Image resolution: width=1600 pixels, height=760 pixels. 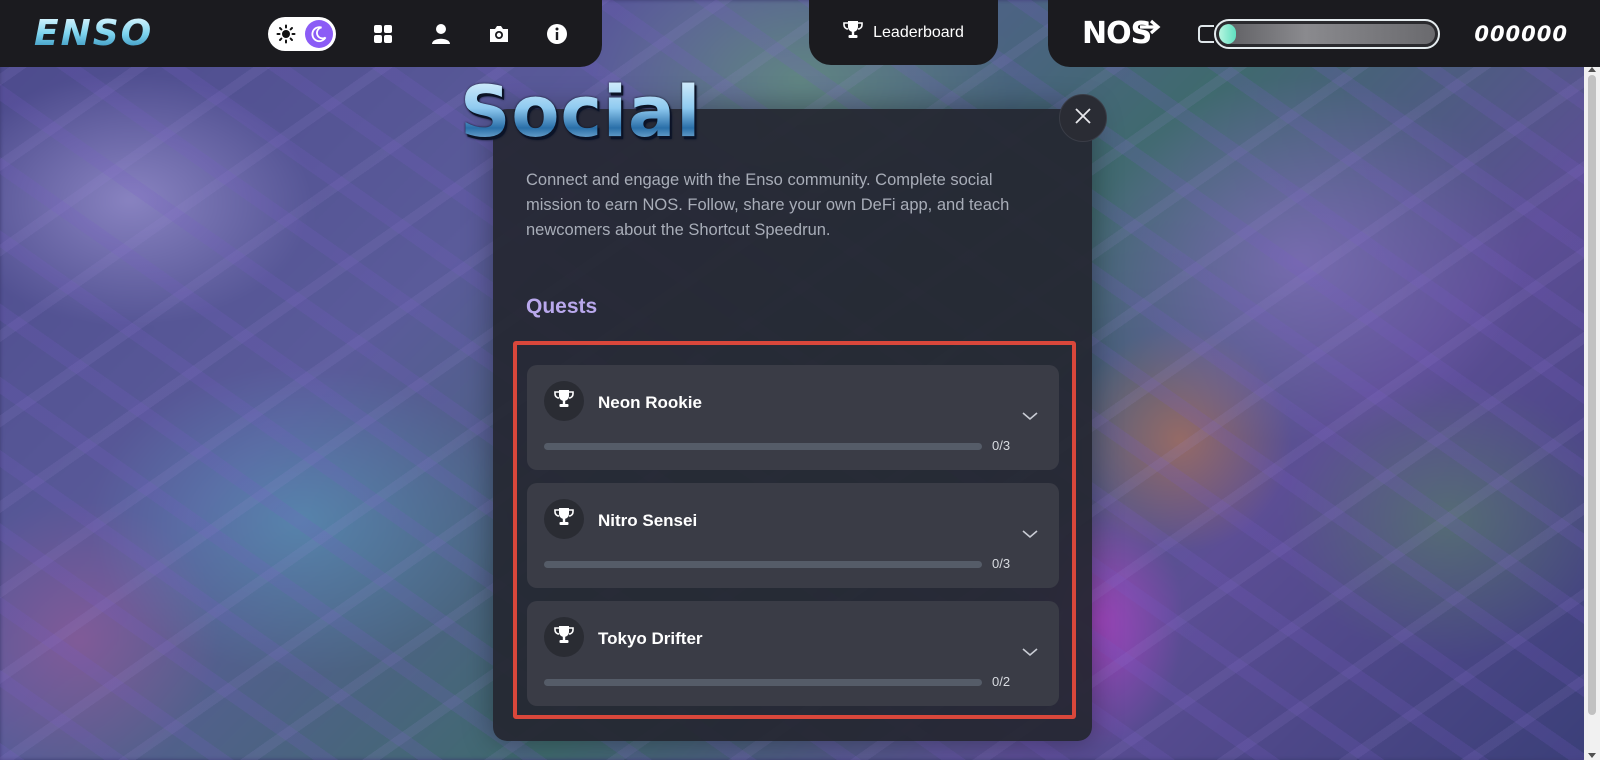 What do you see at coordinates (557, 34) in the screenshot?
I see `info-icon` at bounding box center [557, 34].